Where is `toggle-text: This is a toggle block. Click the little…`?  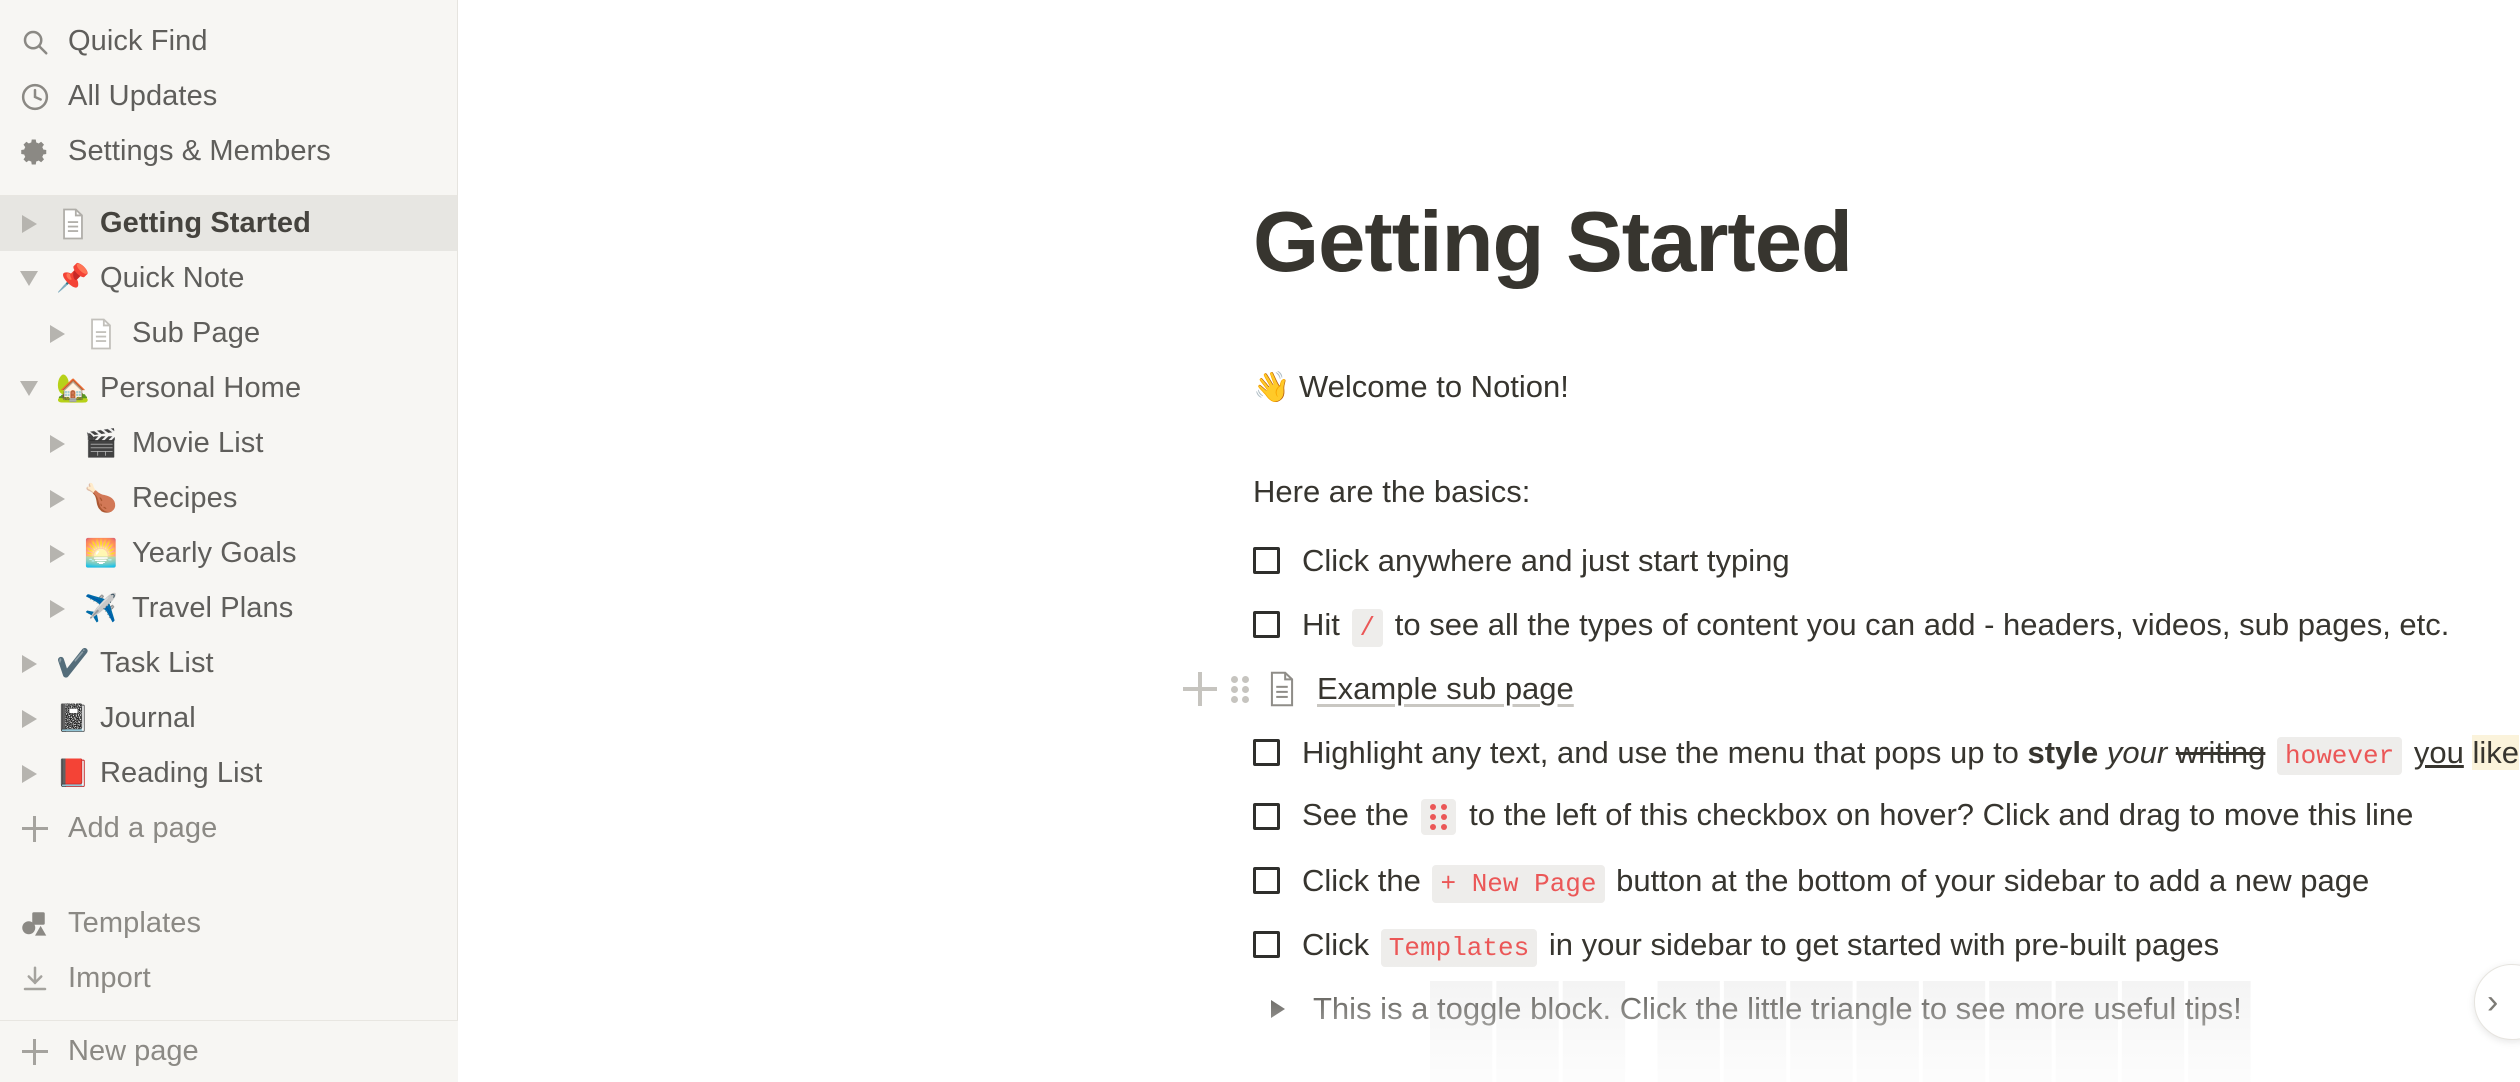
toggle-text: This is a toggle block. Click the little… is located at coordinates (1777, 1009).